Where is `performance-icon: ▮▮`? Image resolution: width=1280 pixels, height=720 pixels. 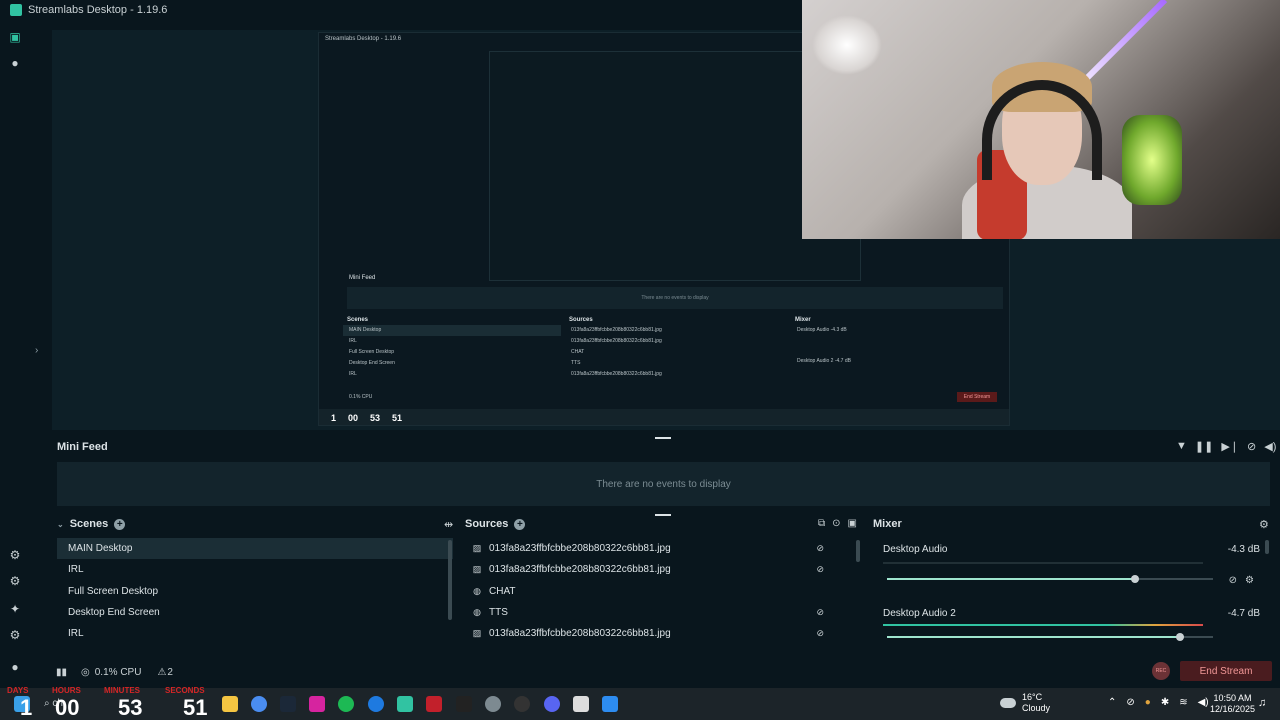 performance-icon: ▮▮ is located at coordinates (61, 672).